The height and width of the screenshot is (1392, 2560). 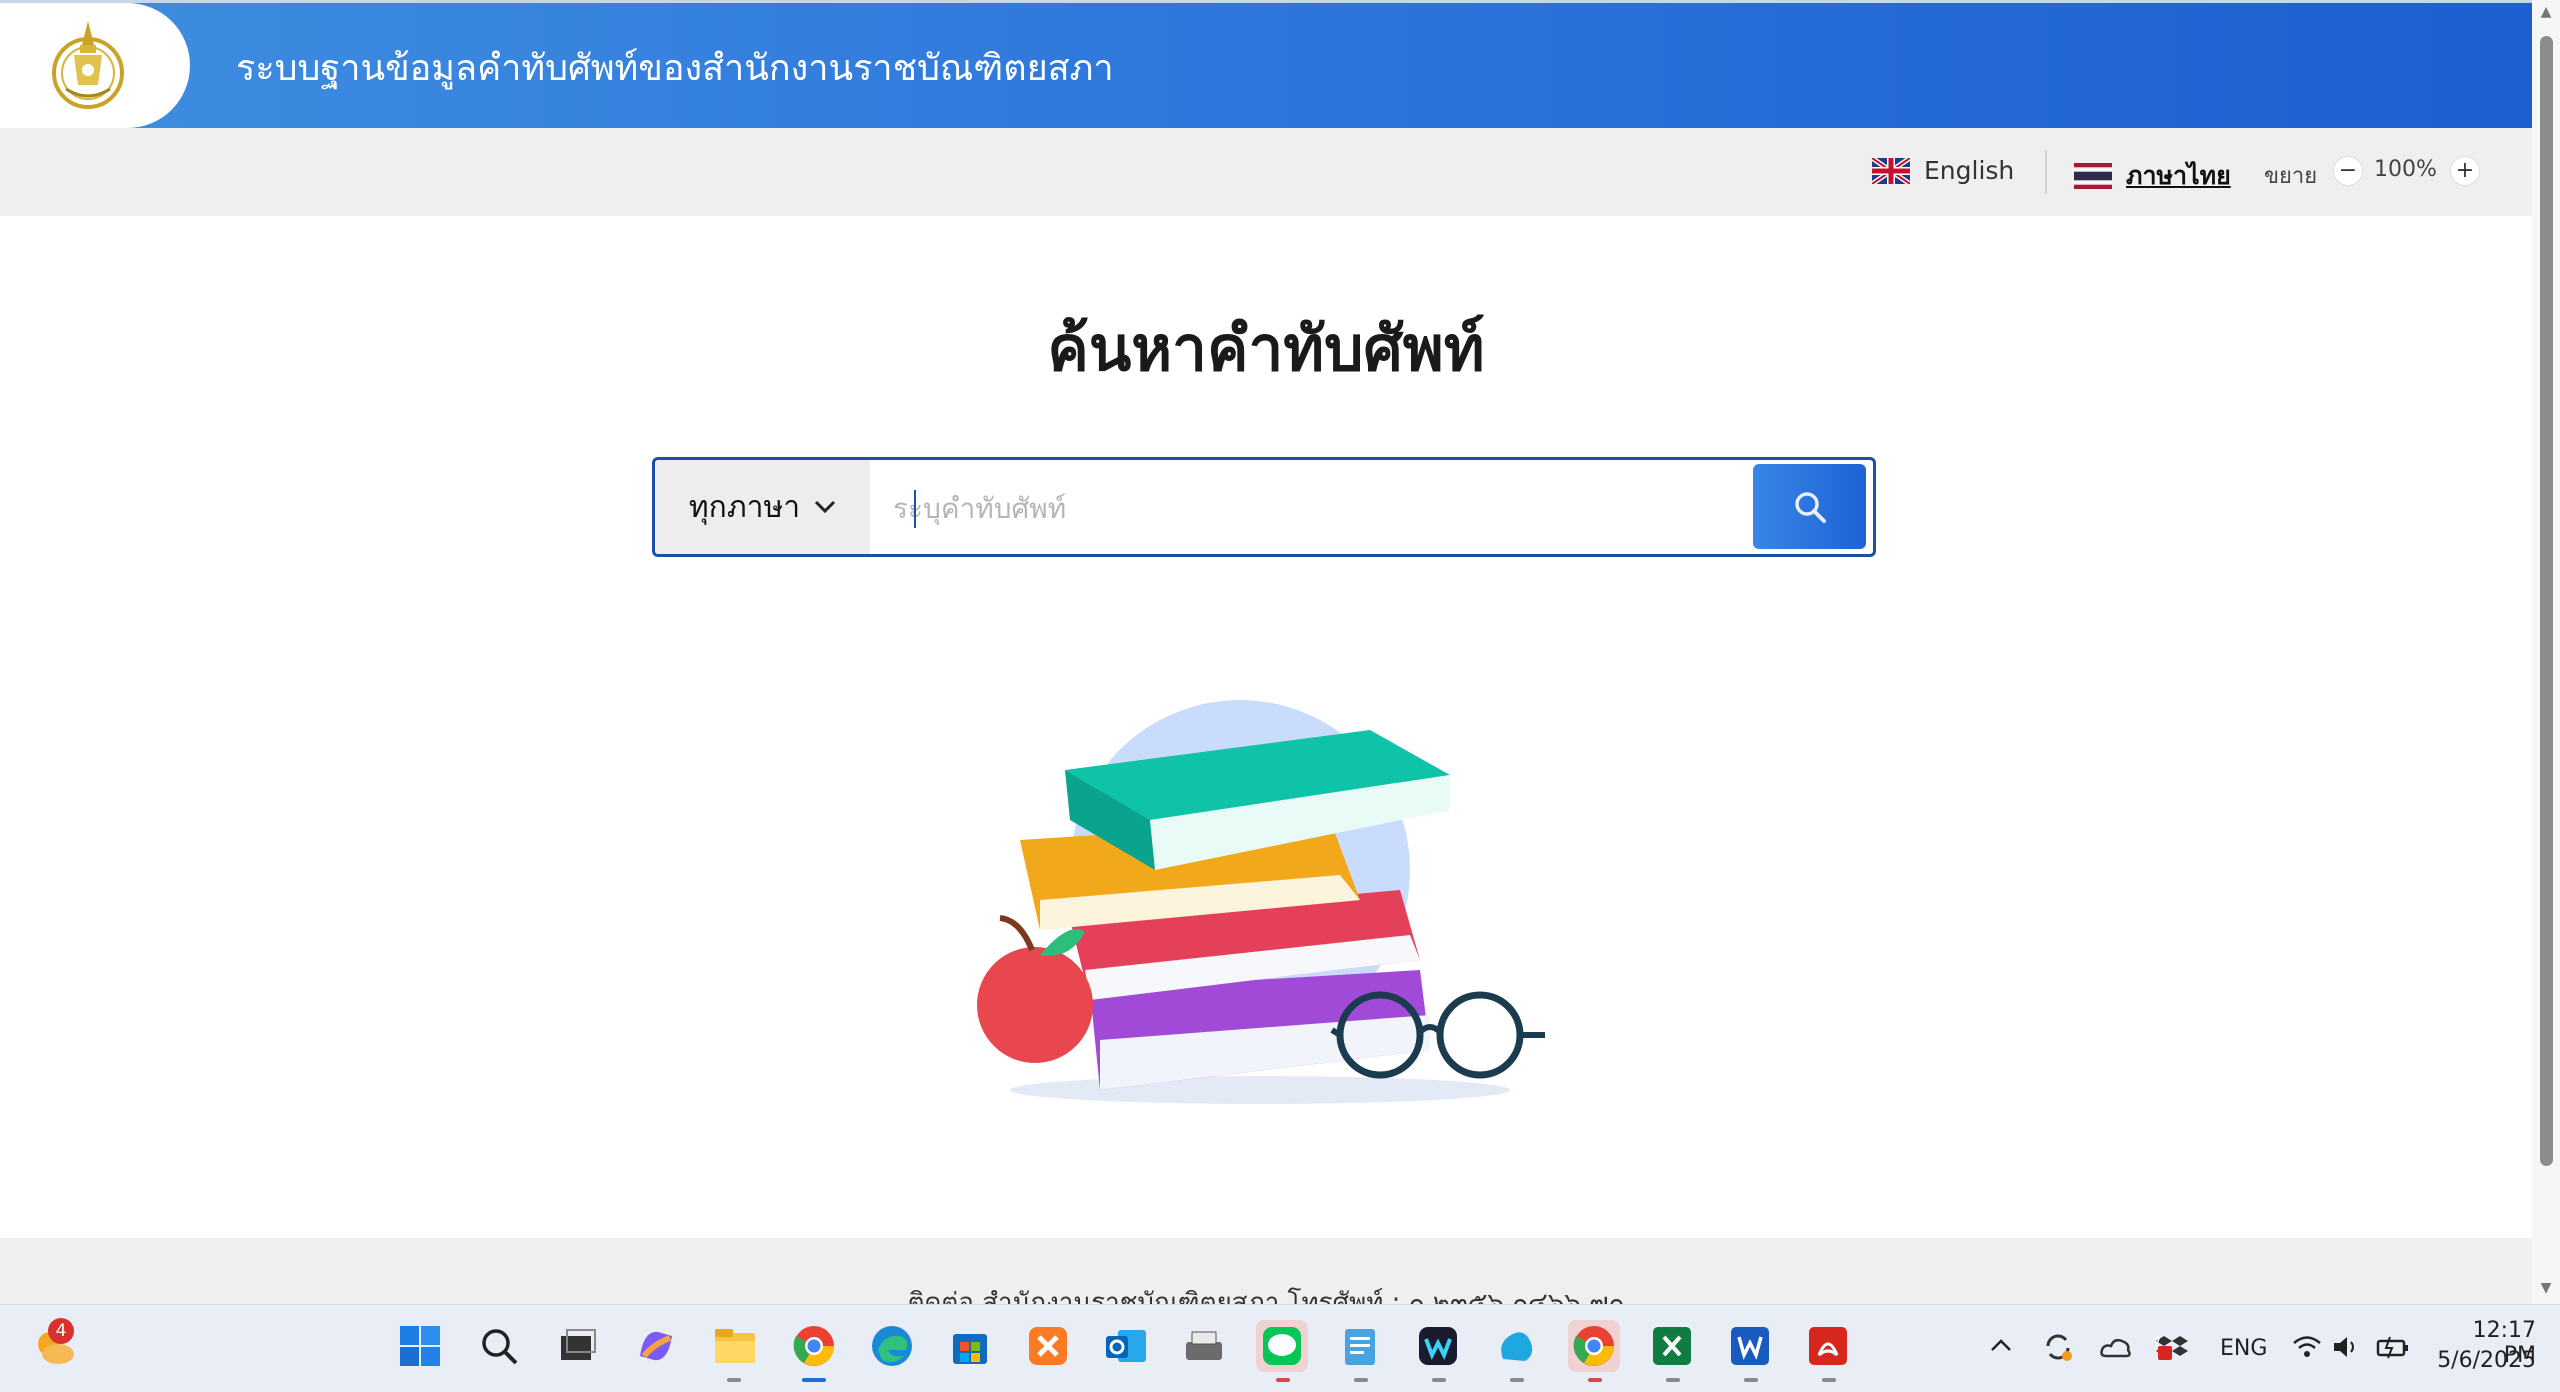 I want to click on zoom-value: 100%, so click(x=2405, y=169).